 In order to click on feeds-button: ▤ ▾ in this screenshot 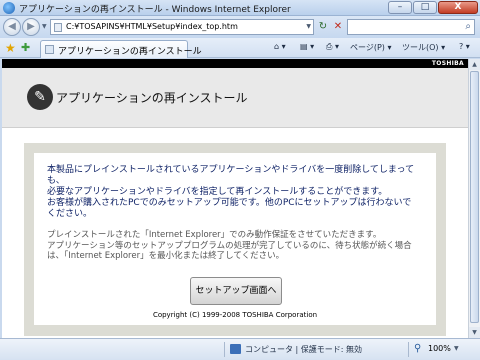, I will do `click(307, 46)`.